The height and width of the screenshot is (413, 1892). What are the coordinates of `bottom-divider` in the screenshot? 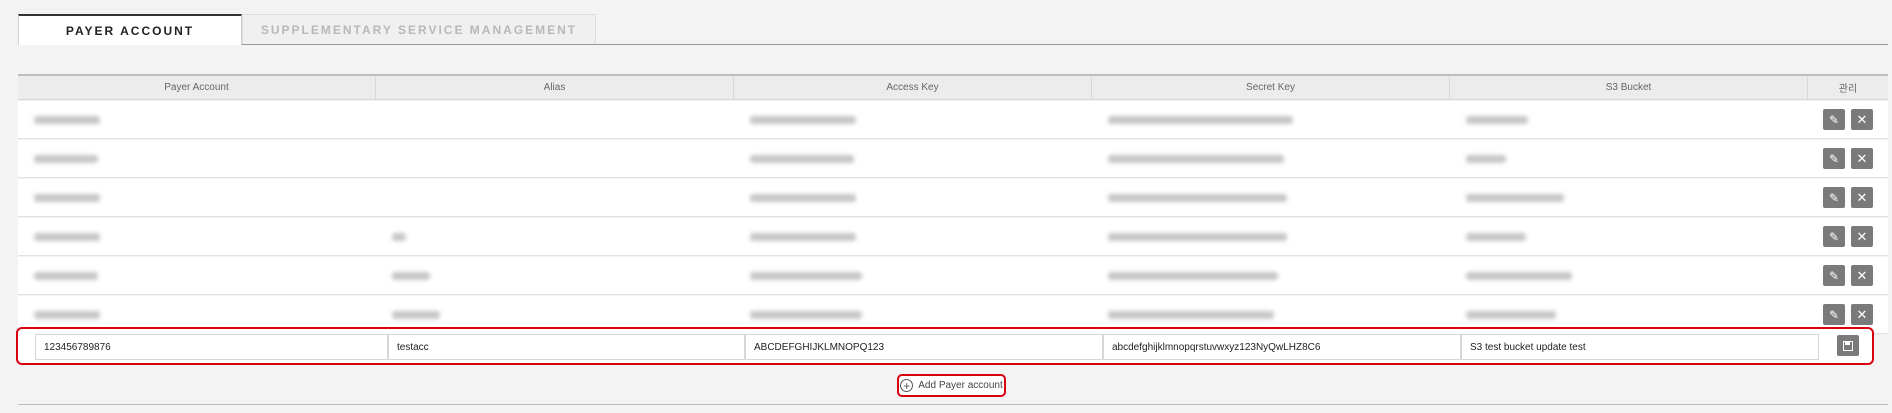 It's located at (953, 404).